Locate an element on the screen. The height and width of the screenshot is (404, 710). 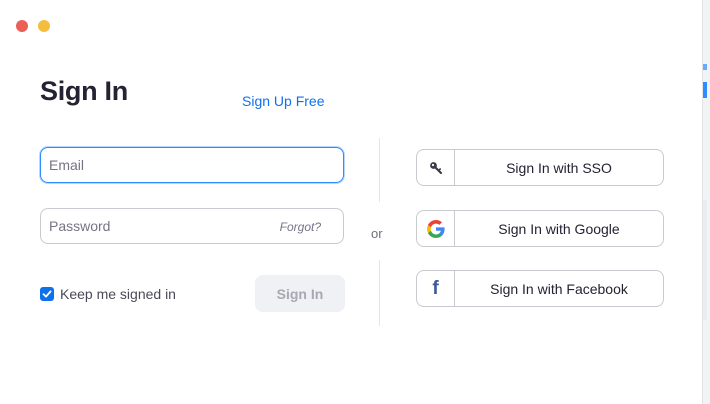
facebook-button-label: Sign In with Facebook is located at coordinates (559, 288).